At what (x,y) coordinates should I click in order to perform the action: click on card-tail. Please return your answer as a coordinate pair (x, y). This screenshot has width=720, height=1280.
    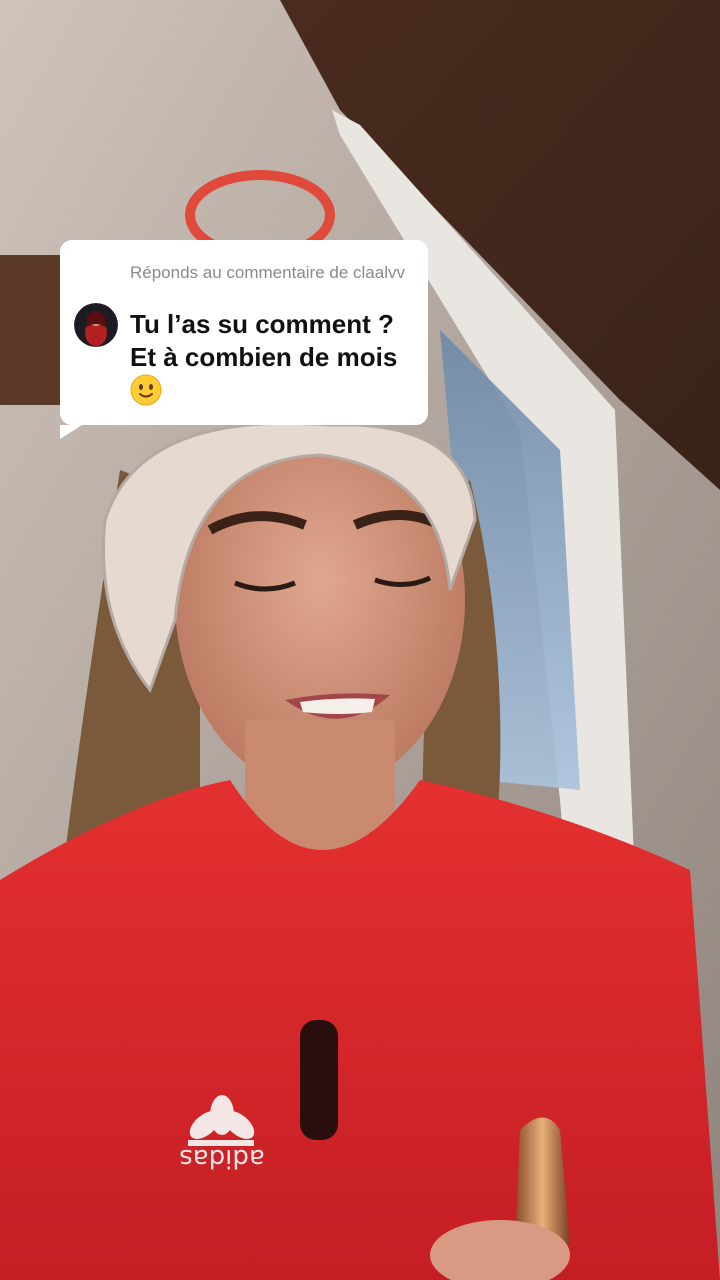
    Looking at the image, I should click on (71, 432).